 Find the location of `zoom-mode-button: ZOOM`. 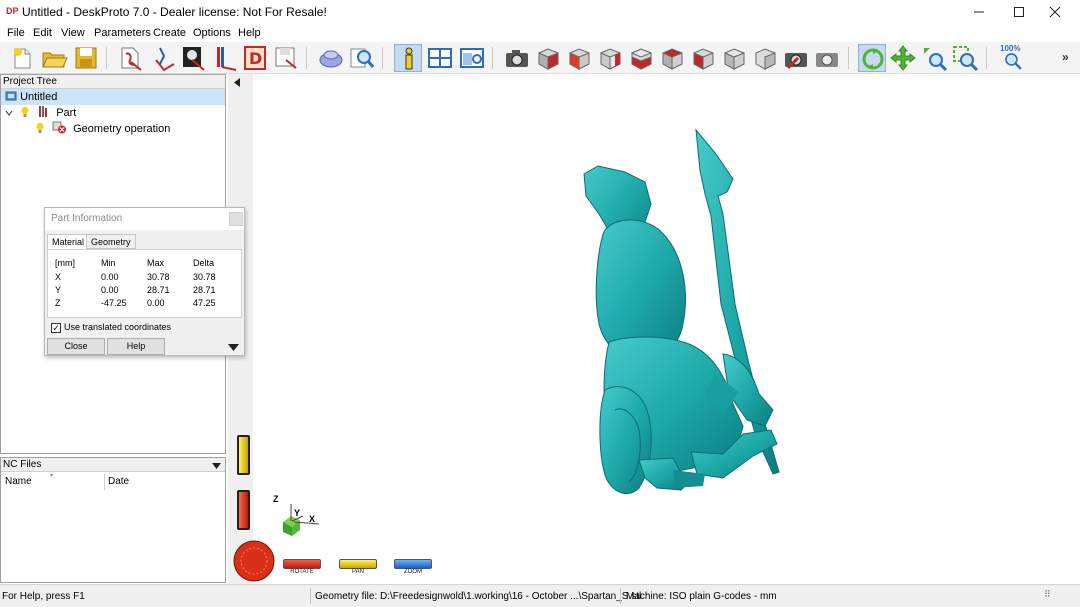

zoom-mode-button: ZOOM is located at coordinates (413, 567).